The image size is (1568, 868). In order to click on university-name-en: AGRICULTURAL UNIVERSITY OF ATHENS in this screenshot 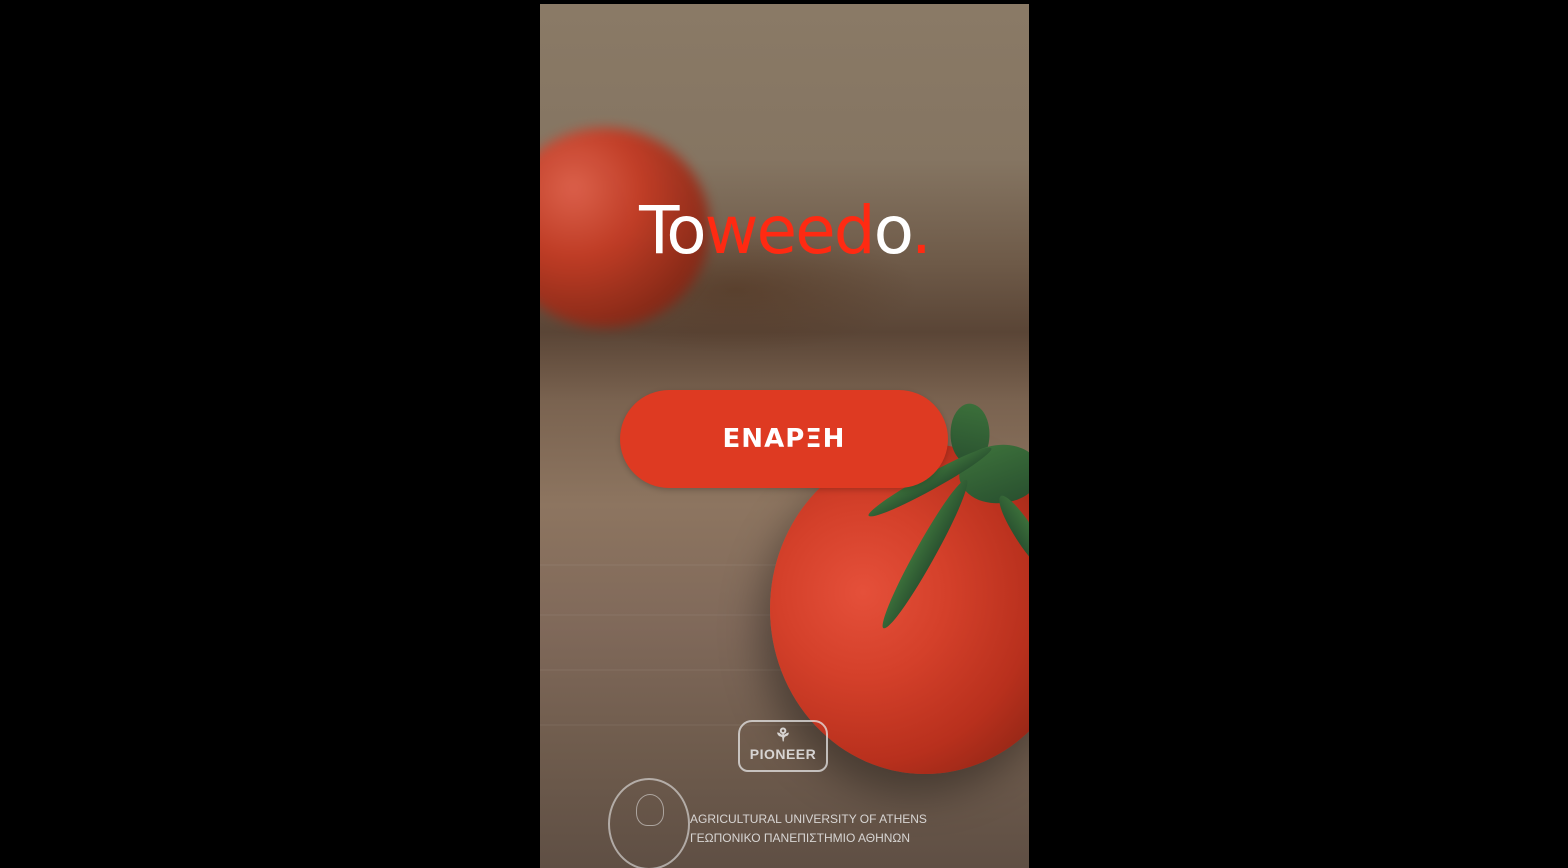, I will do `click(808, 819)`.